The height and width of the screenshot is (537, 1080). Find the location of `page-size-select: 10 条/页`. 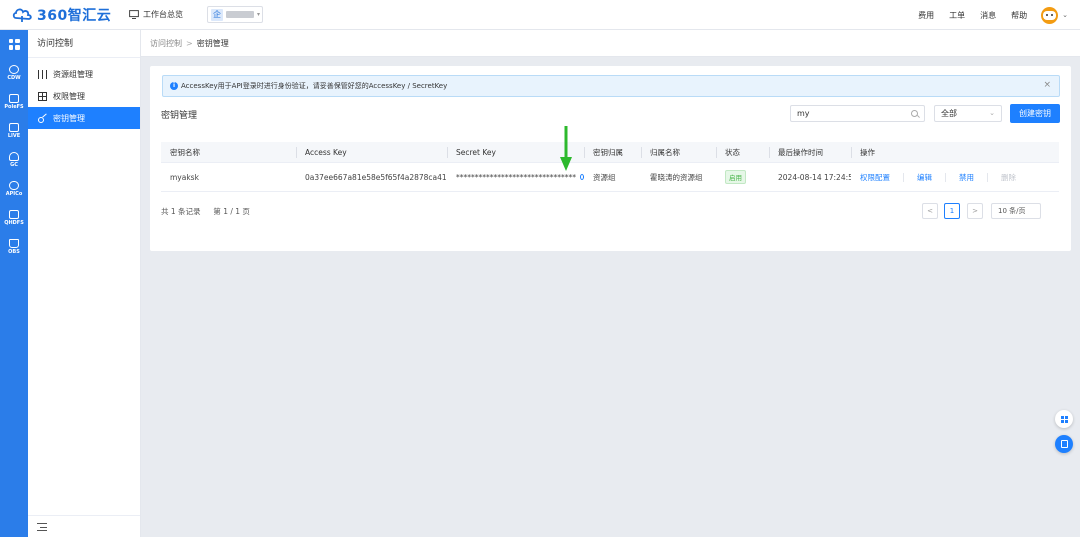

page-size-select: 10 条/页 is located at coordinates (1016, 211).